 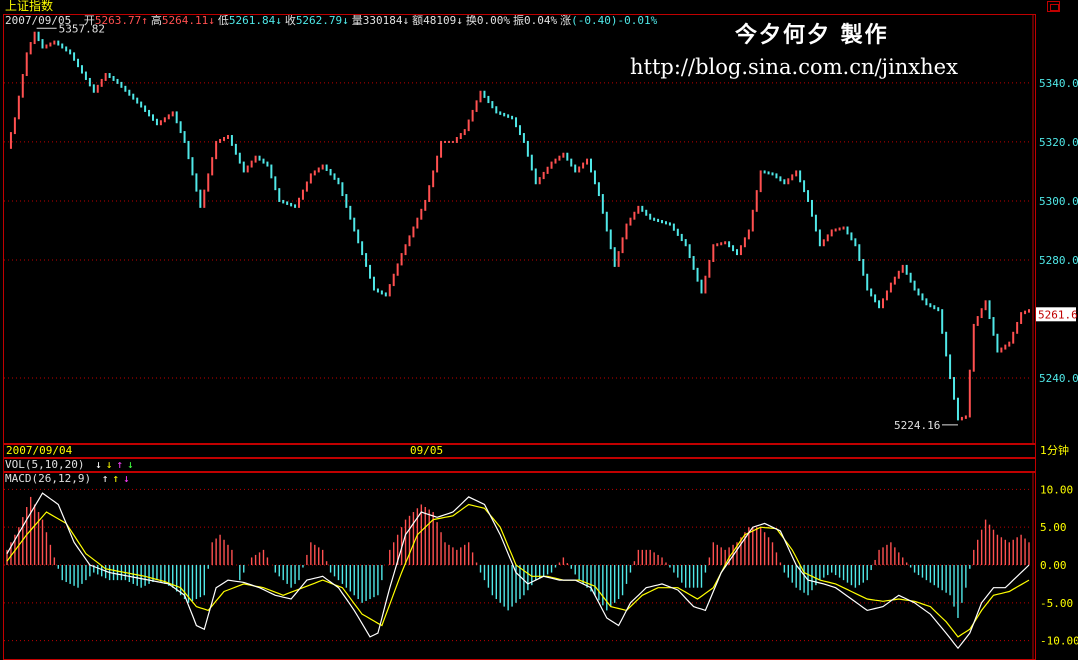 I want to click on macd-tick-label: 5.00, so click(x=1053, y=527).